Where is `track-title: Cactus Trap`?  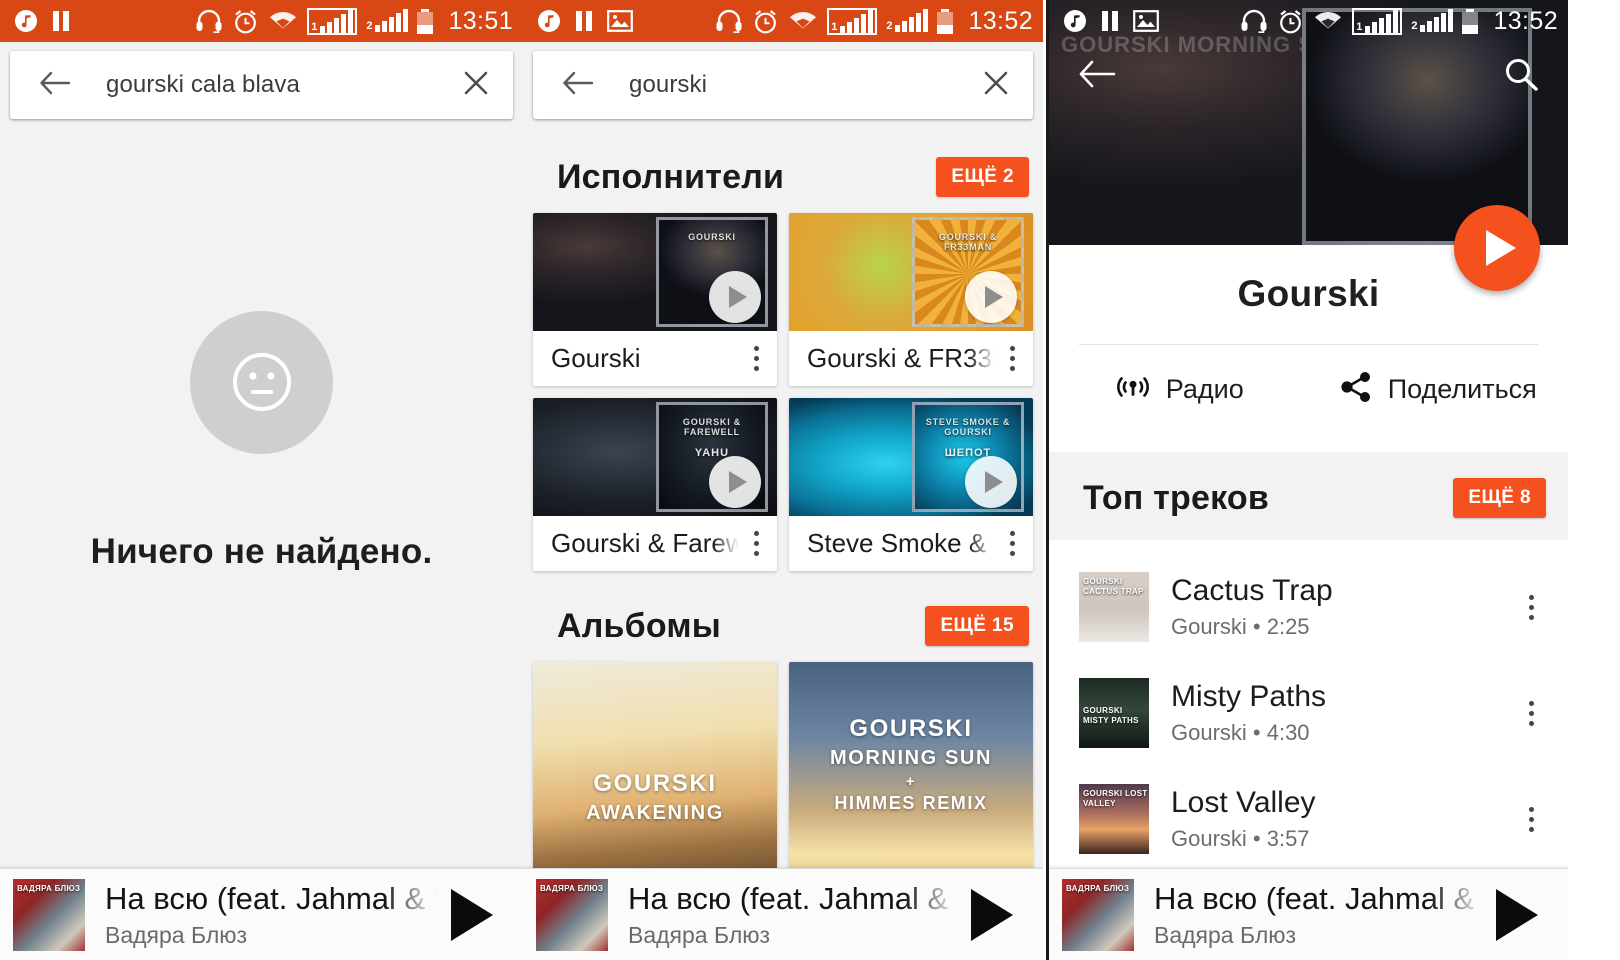 track-title: Cactus Trap is located at coordinates (1252, 591).